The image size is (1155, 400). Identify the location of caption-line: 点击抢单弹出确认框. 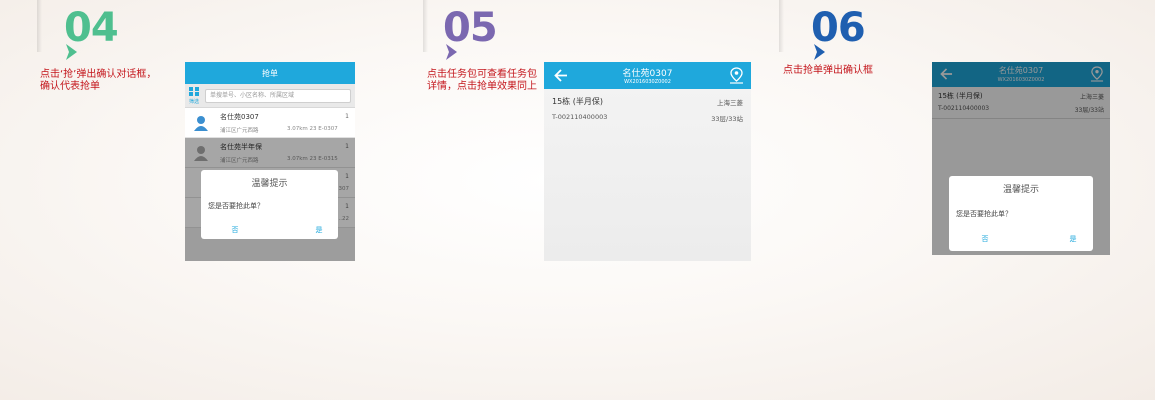
(828, 70).